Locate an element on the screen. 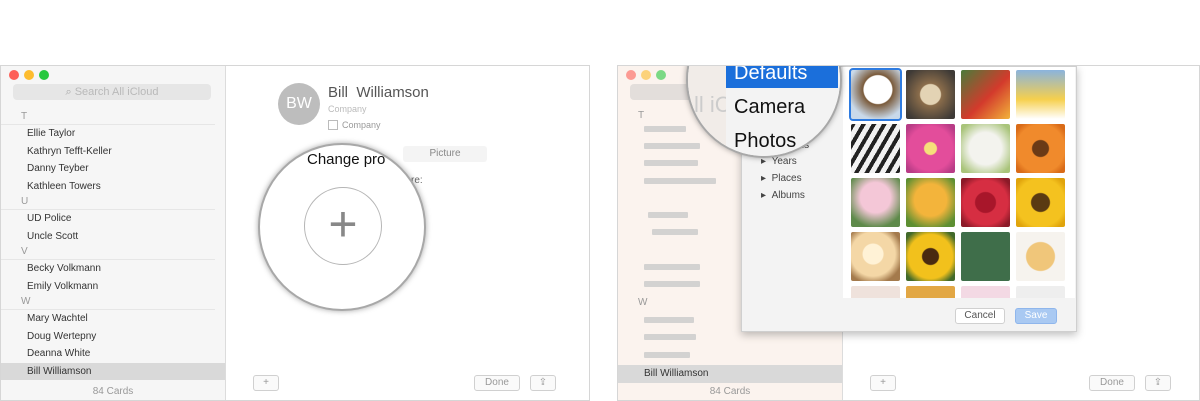 This screenshot has height=401, width=1200. last-name: Williamson is located at coordinates (392, 92).